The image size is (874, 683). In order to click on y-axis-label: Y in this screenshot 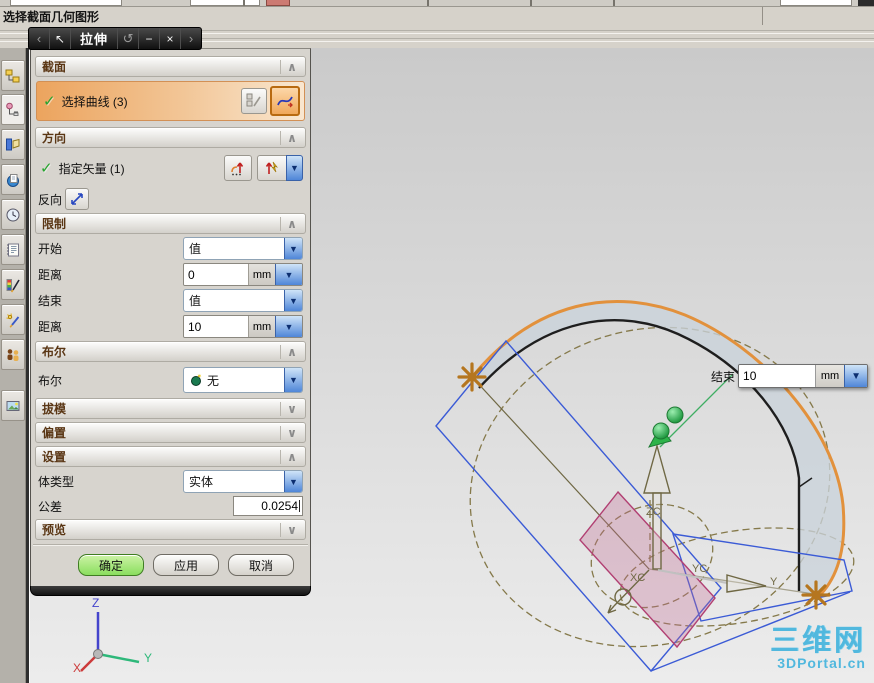, I will do `click(774, 582)`.